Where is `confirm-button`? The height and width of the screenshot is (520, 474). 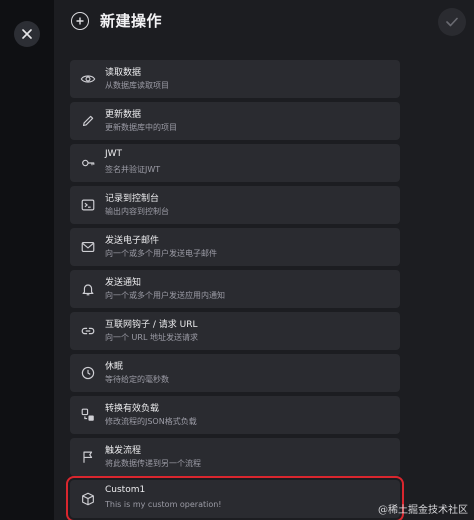 confirm-button is located at coordinates (452, 22).